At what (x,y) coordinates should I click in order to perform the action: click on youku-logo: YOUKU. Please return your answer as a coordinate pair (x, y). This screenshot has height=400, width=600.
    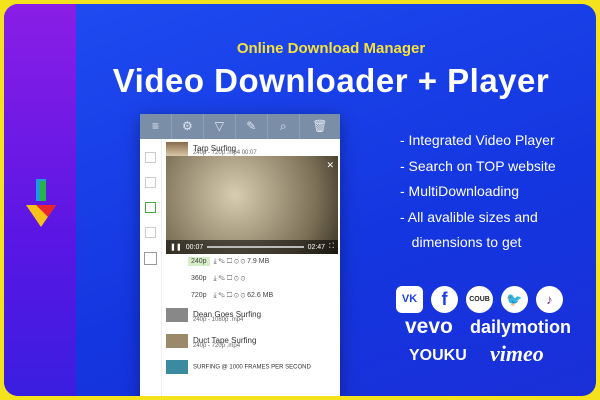
    Looking at the image, I should click on (438, 355).